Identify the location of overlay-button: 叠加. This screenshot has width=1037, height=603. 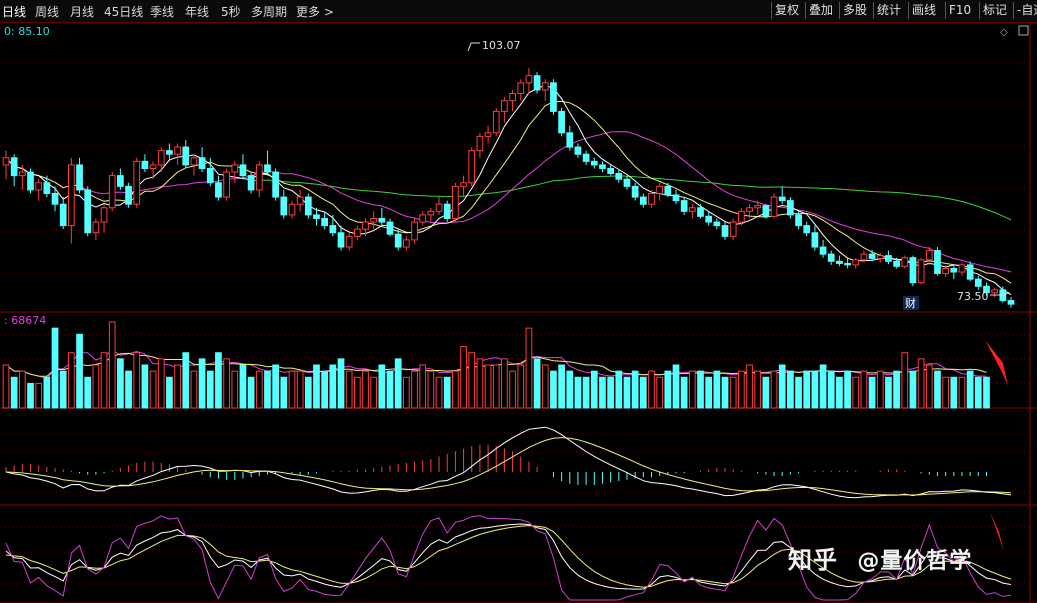
(820, 10).